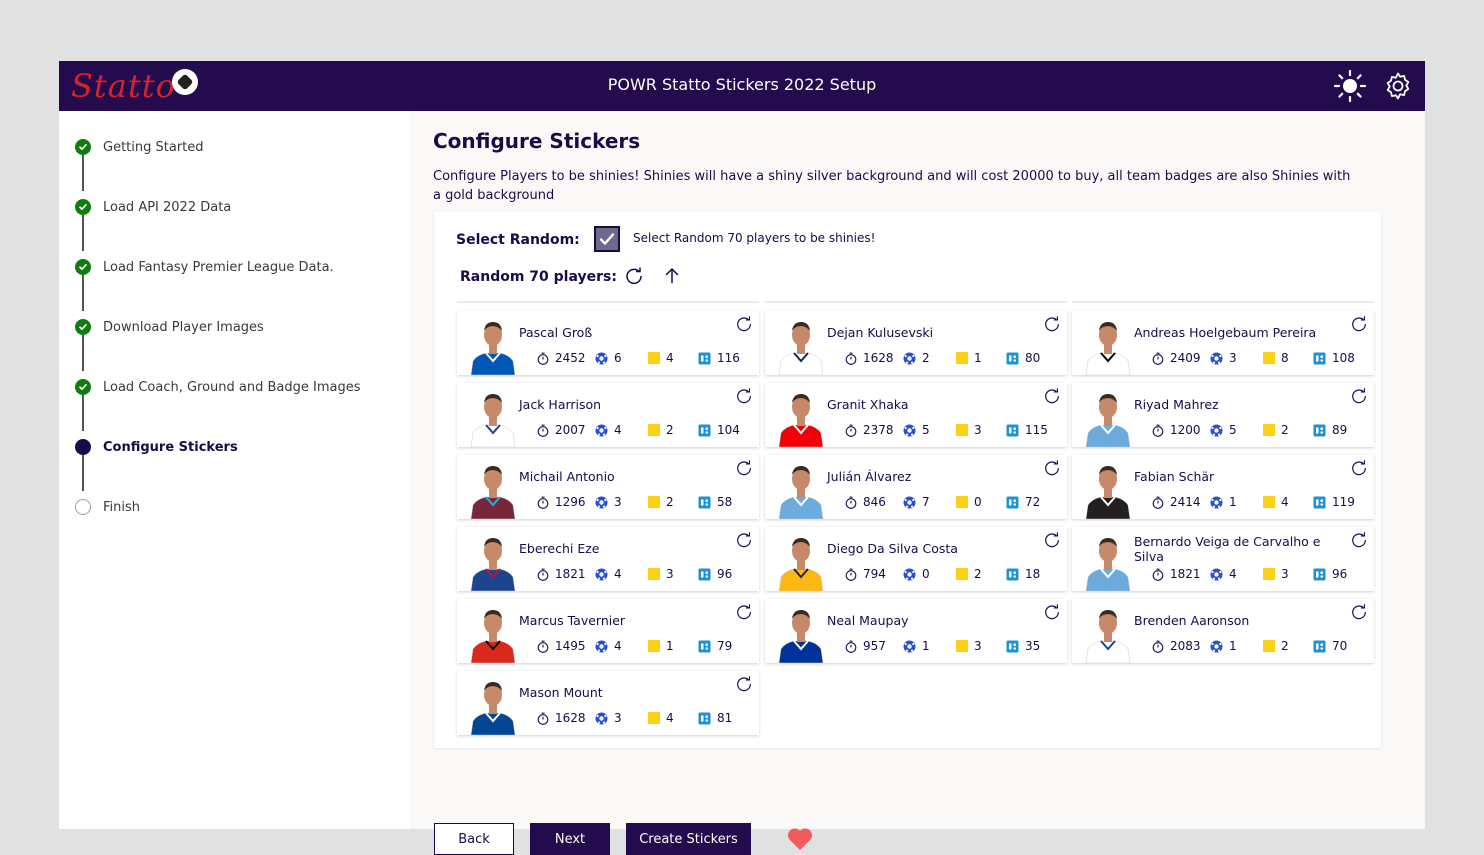 The image size is (1484, 855). What do you see at coordinates (926, 502) in the screenshot?
I see `goals-value: 7` at bounding box center [926, 502].